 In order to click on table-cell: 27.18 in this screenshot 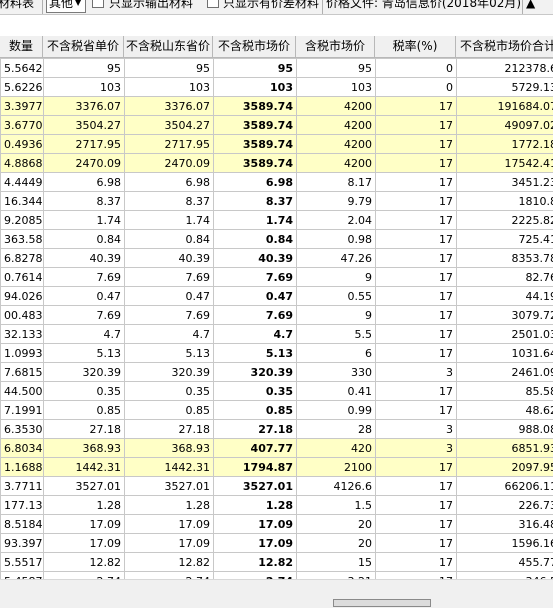, I will do `click(169, 429)`.